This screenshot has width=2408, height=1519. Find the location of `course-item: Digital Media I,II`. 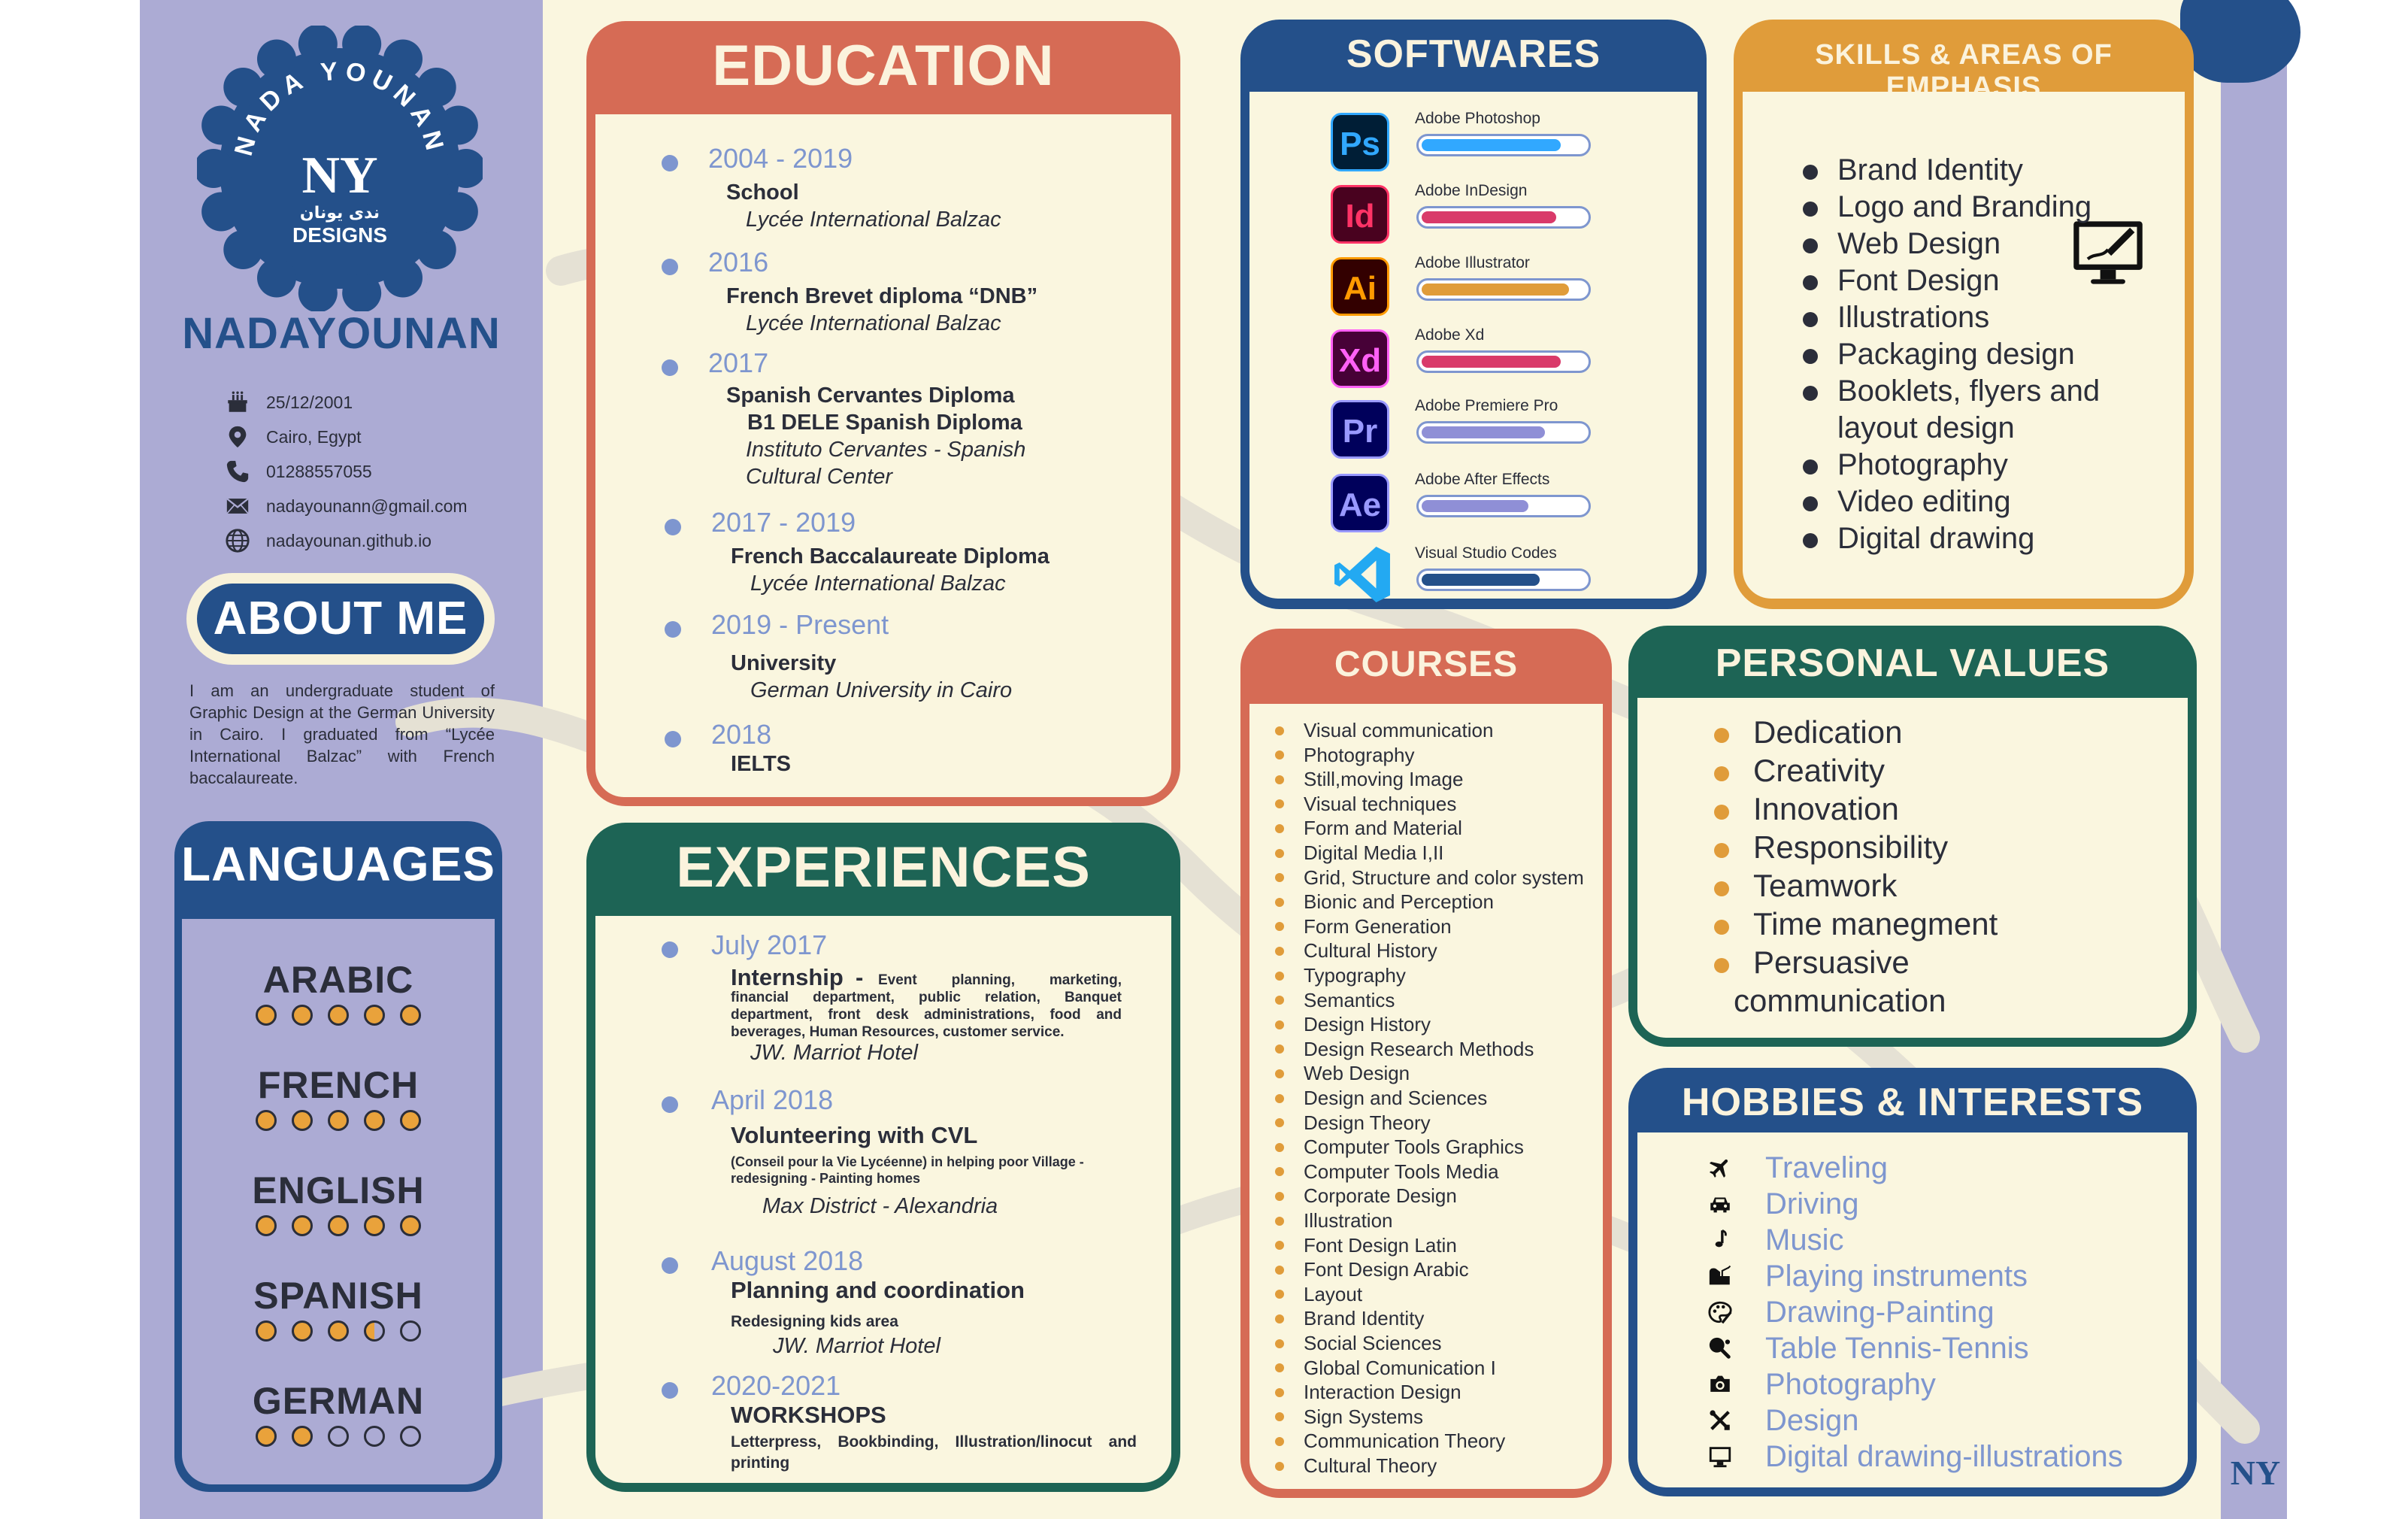

course-item: Digital Media I,II is located at coordinates (1359, 853).